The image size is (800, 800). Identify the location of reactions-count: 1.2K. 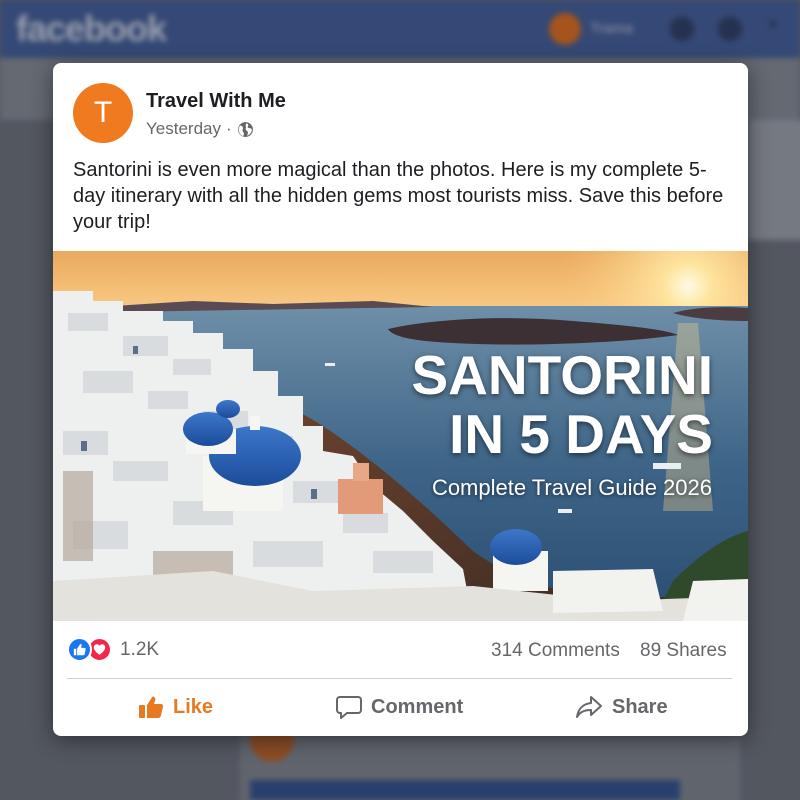
(140, 649).